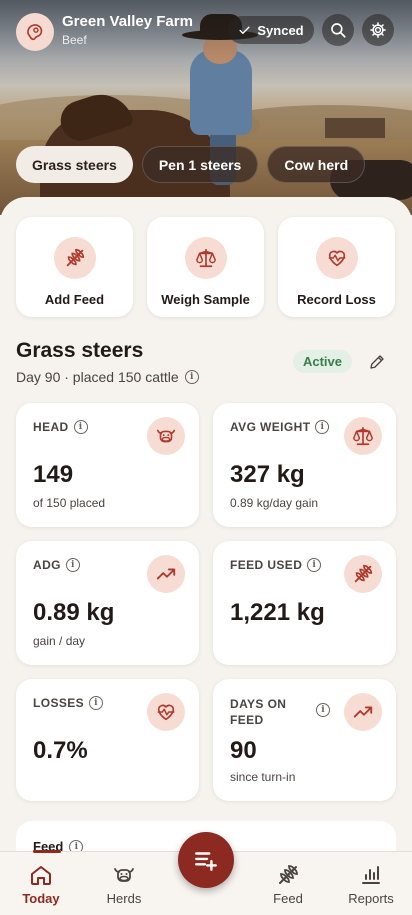 This screenshot has width=412, height=915. I want to click on nav-label: Reports, so click(371, 898).